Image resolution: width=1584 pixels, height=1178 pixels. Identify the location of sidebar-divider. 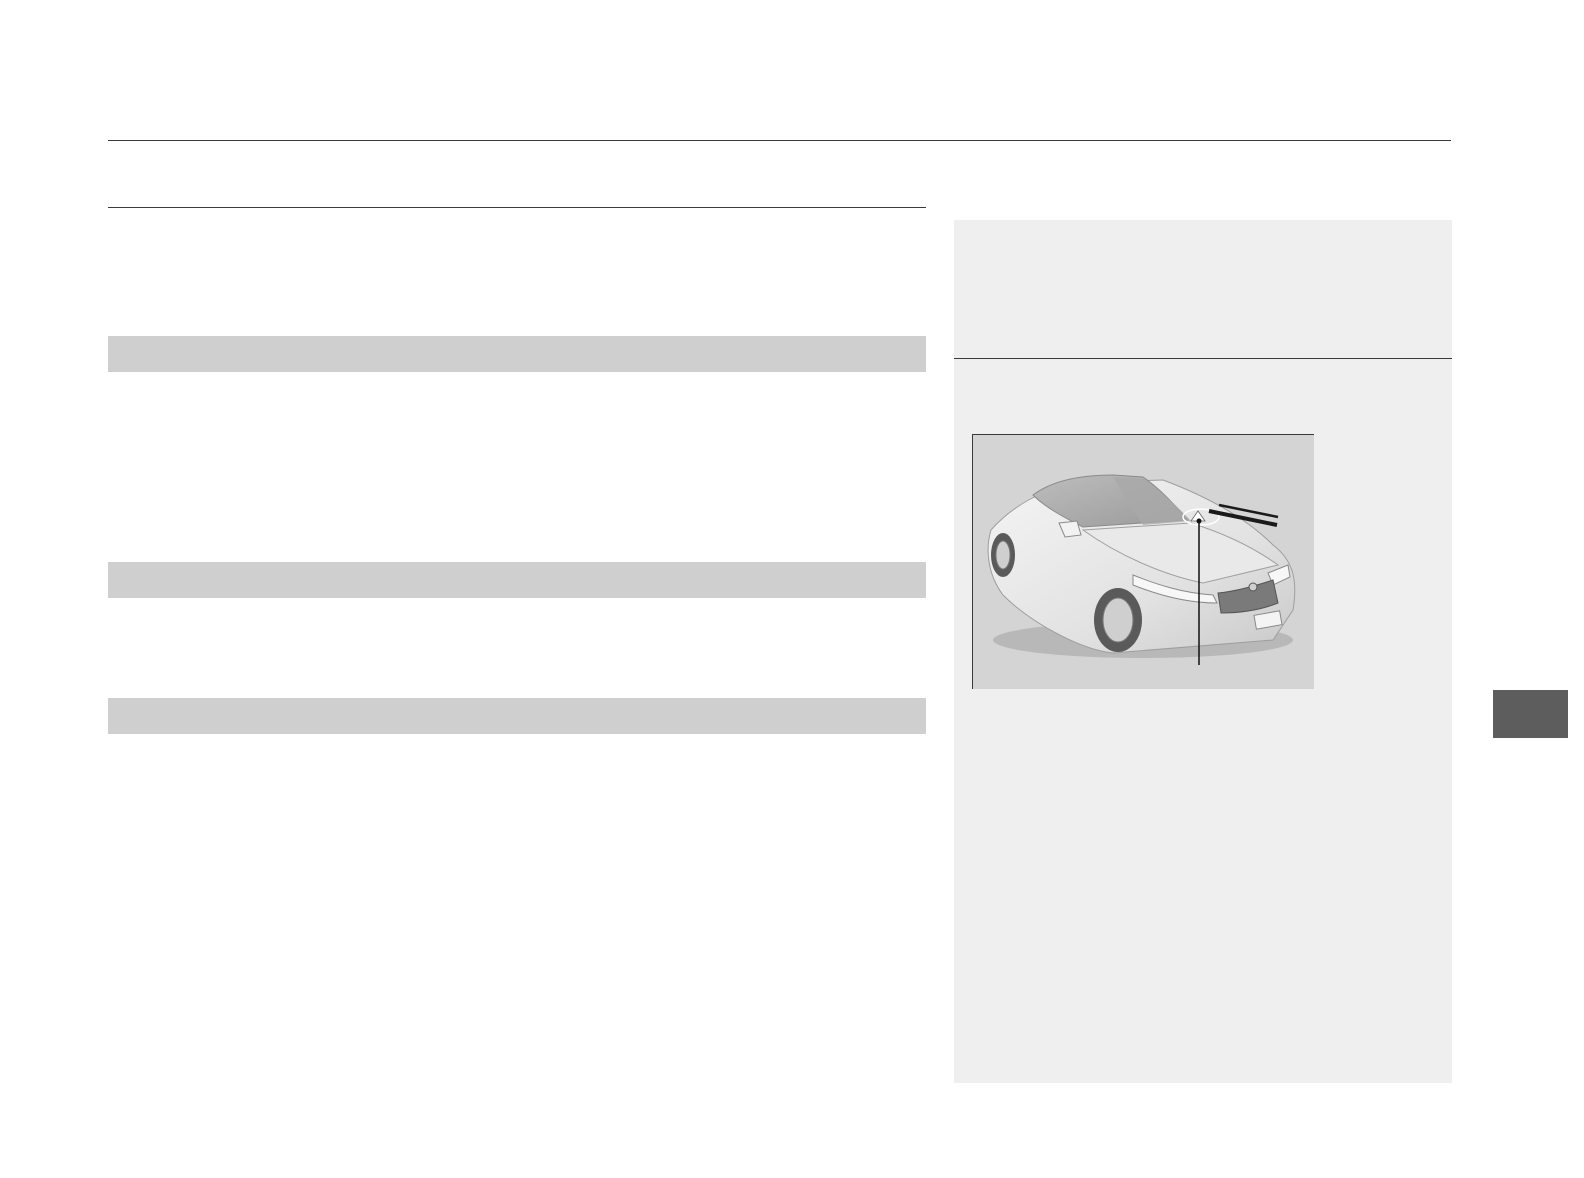
(1203, 358).